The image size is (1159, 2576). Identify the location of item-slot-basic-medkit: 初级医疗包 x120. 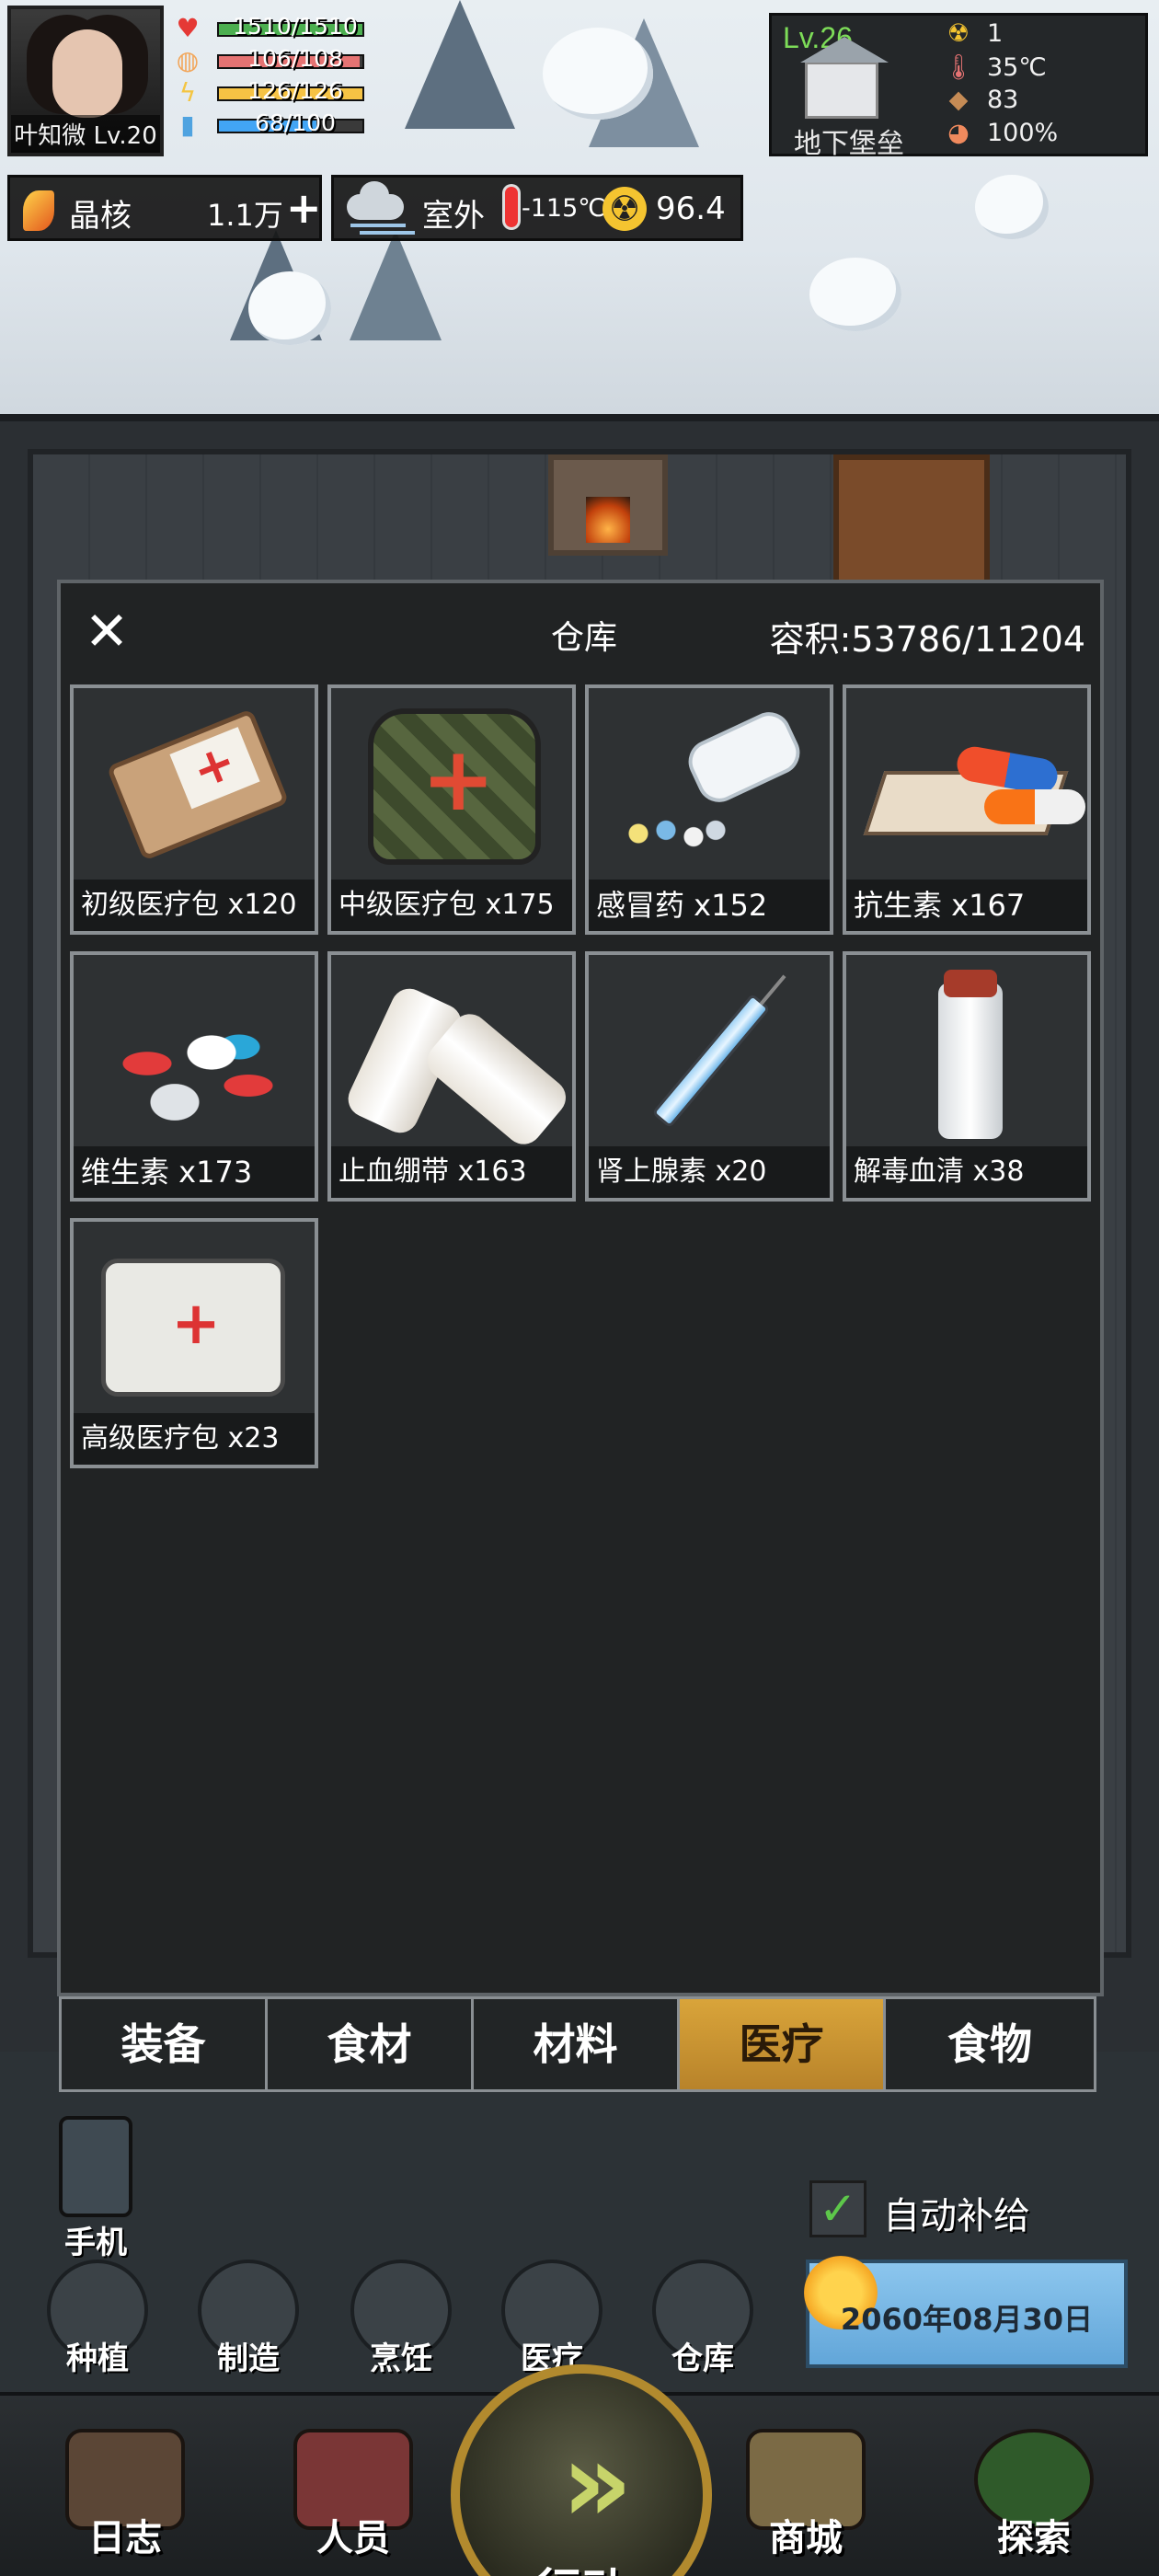
(194, 809).